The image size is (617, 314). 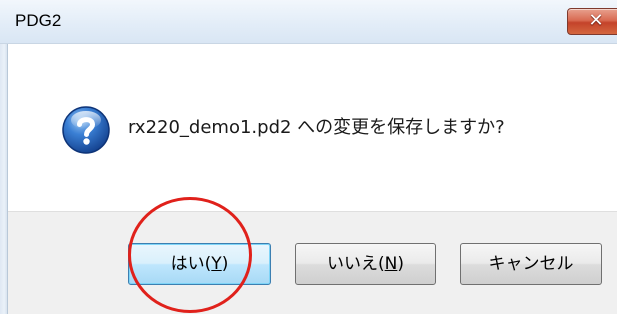 I want to click on yes-button: はい(Y), so click(x=199, y=264).